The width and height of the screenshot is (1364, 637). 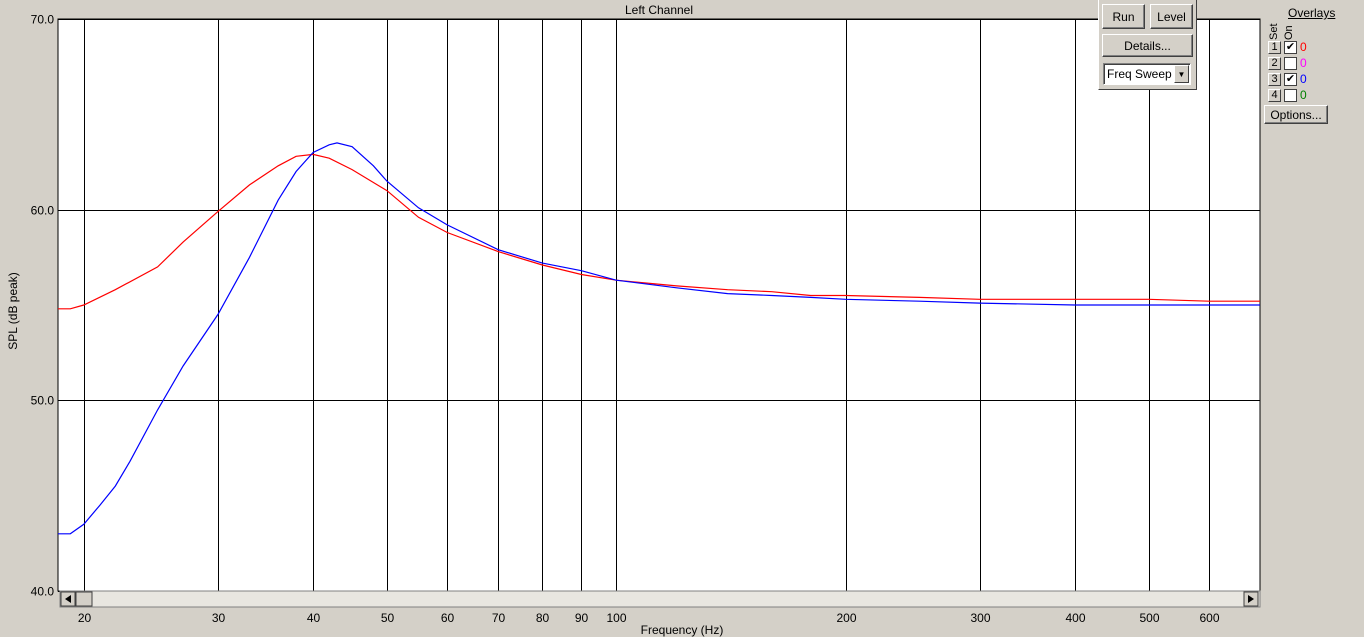 I want to click on y-tick-label: 40.0, so click(x=43, y=592).